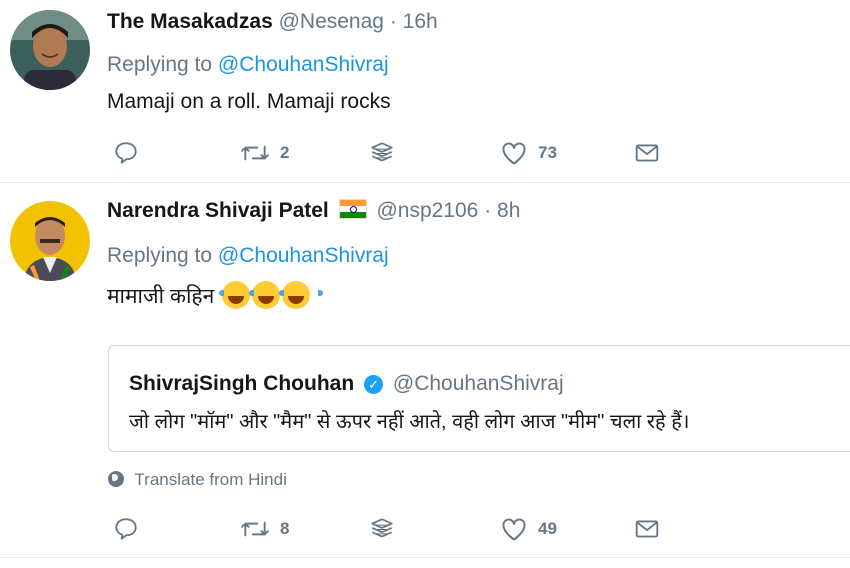 This screenshot has height=568, width=850. Describe the element at coordinates (218, 210) in the screenshot. I see `display-name: Narendra Shivaji Patel` at that location.